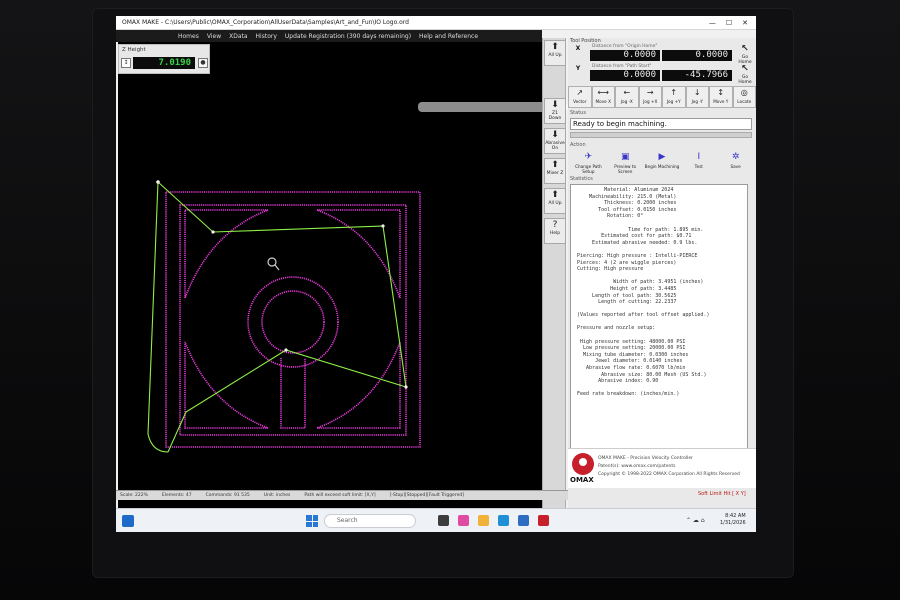  I want to click on vector-button: ↗ Vector, so click(580, 97).